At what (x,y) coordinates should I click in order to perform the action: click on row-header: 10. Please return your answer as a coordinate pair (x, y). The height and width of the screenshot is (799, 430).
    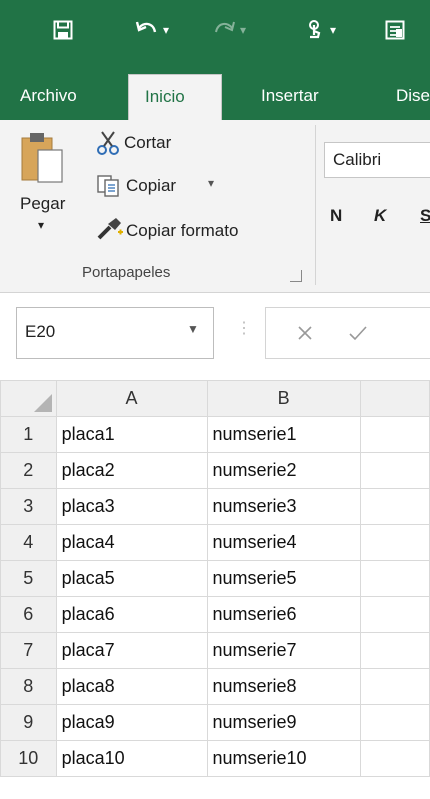
    Looking at the image, I should click on (28, 758).